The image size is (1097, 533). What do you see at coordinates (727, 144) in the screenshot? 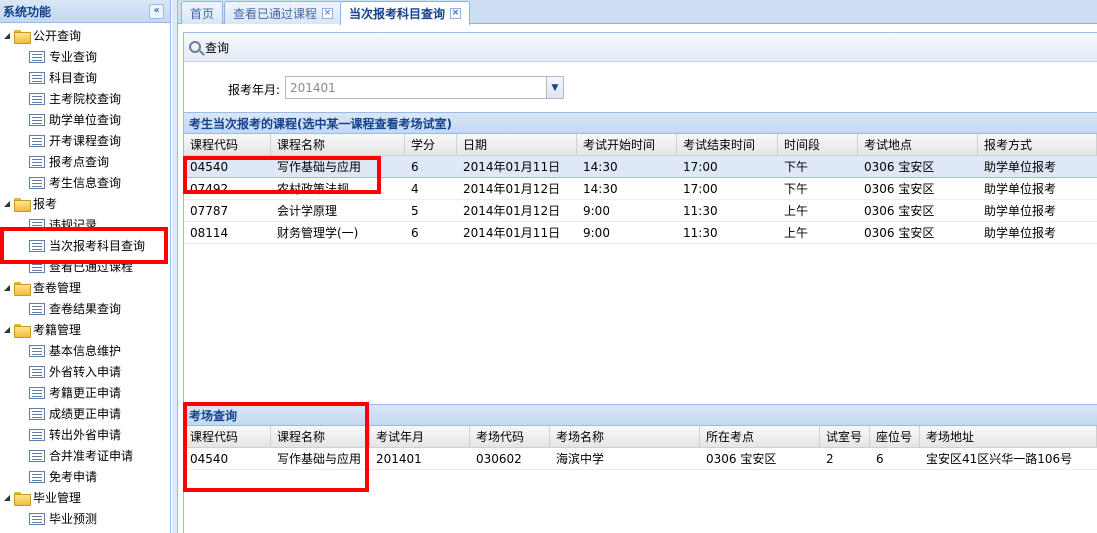
I see `column-header: 考试结束时间` at bounding box center [727, 144].